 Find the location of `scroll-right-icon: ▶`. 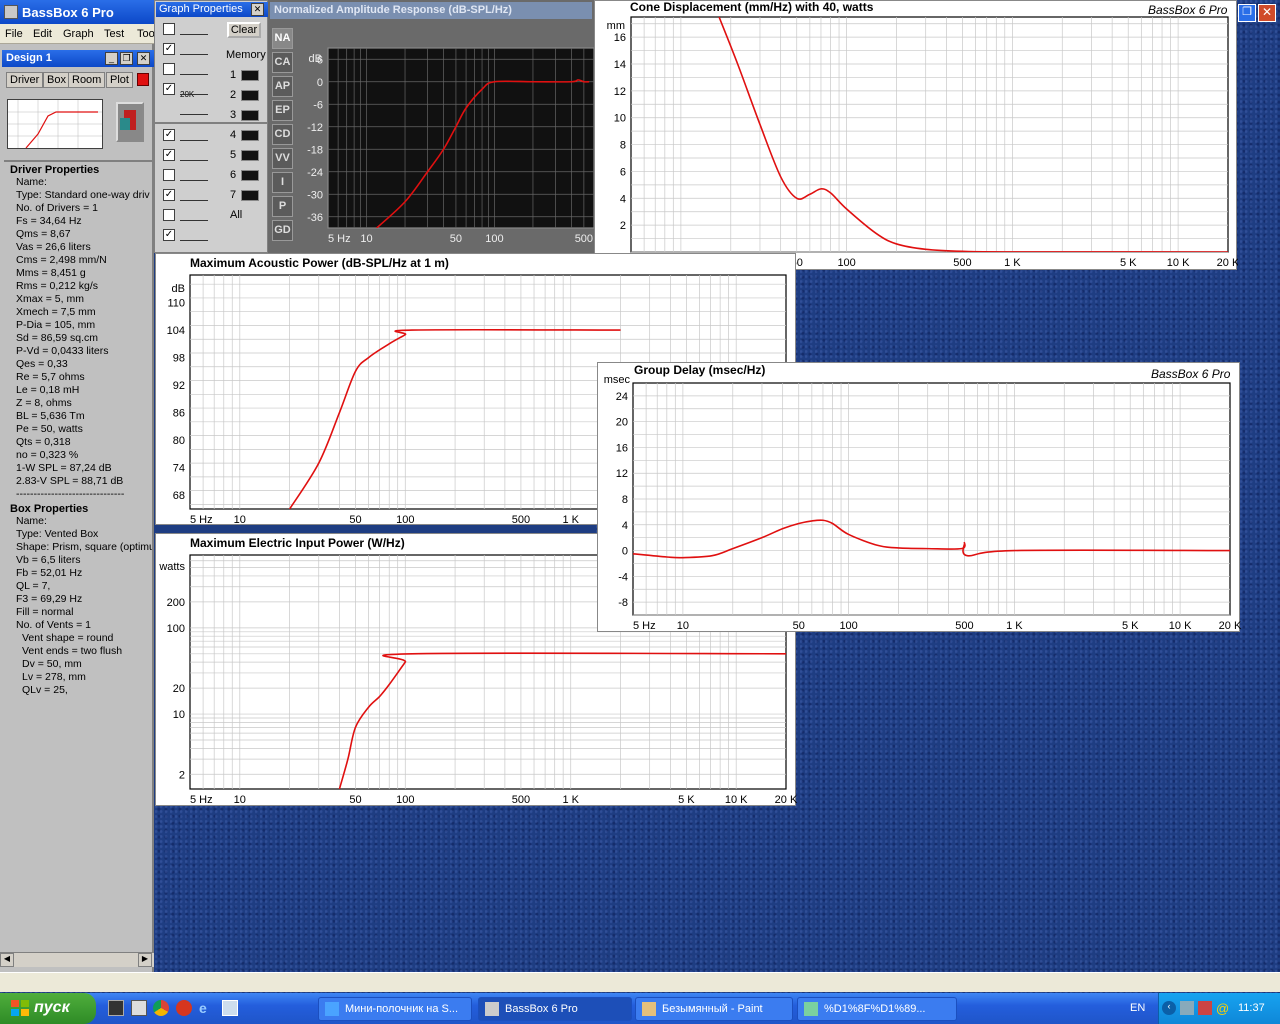

scroll-right-icon: ▶ is located at coordinates (145, 960).